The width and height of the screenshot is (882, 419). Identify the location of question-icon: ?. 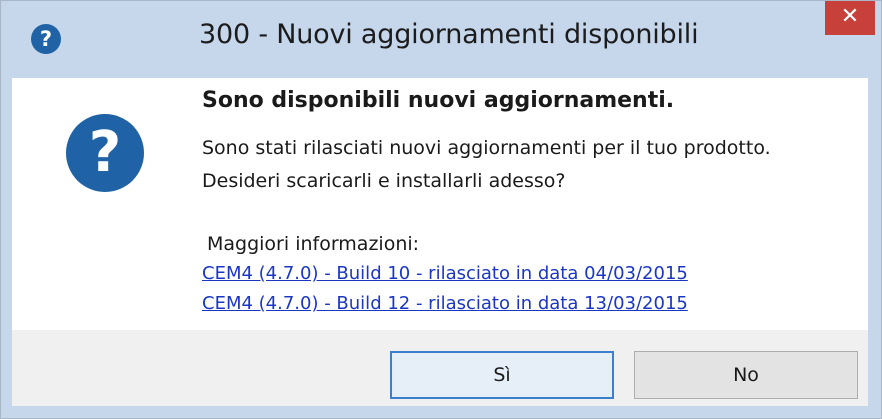
(105, 153).